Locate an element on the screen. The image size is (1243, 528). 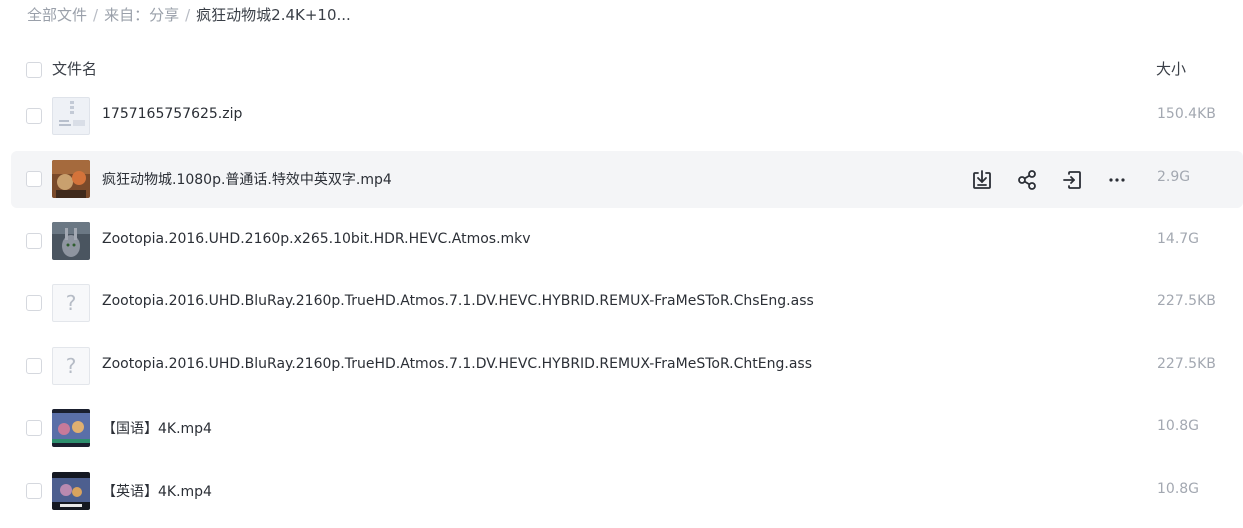
more-button is located at coordinates (1117, 180).